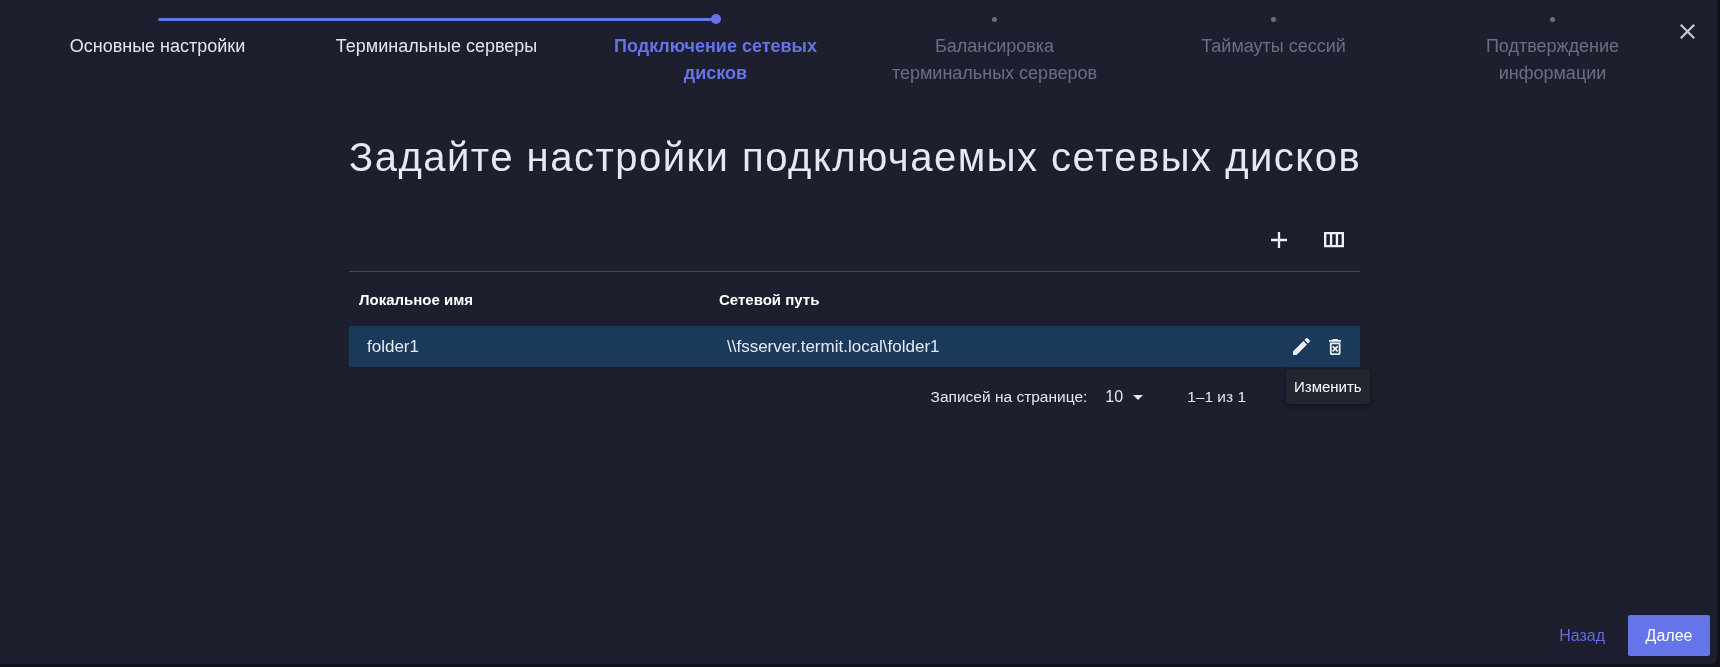 The width and height of the screenshot is (1720, 667). Describe the element at coordinates (1279, 240) in the screenshot. I see `plus-icon` at that location.